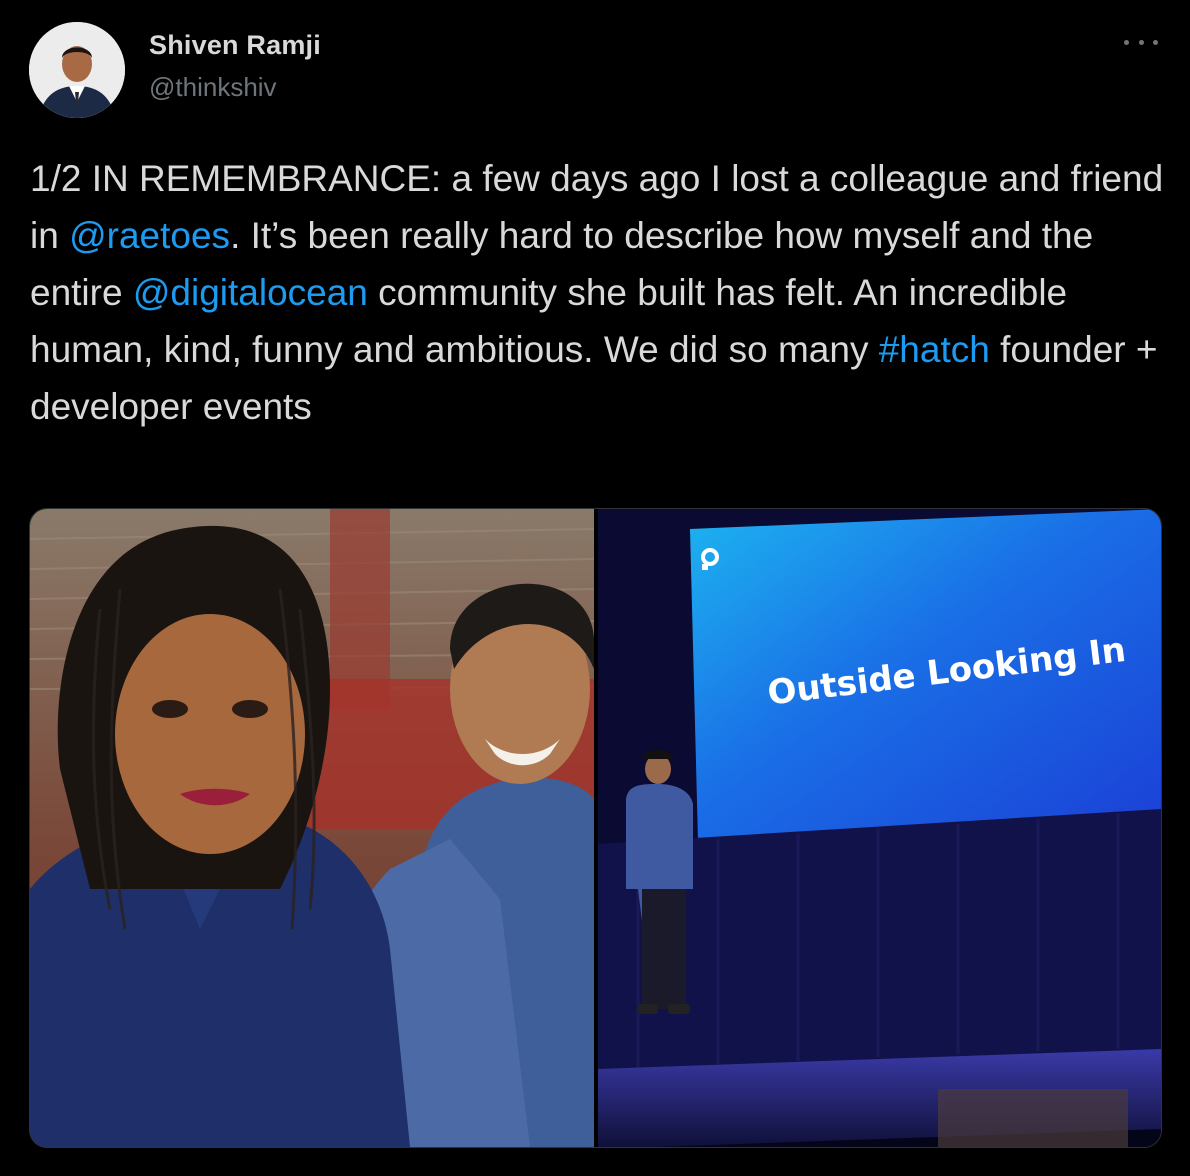 This screenshot has height=1176, width=1190. What do you see at coordinates (77, 70) in the screenshot?
I see `author-avatar` at bounding box center [77, 70].